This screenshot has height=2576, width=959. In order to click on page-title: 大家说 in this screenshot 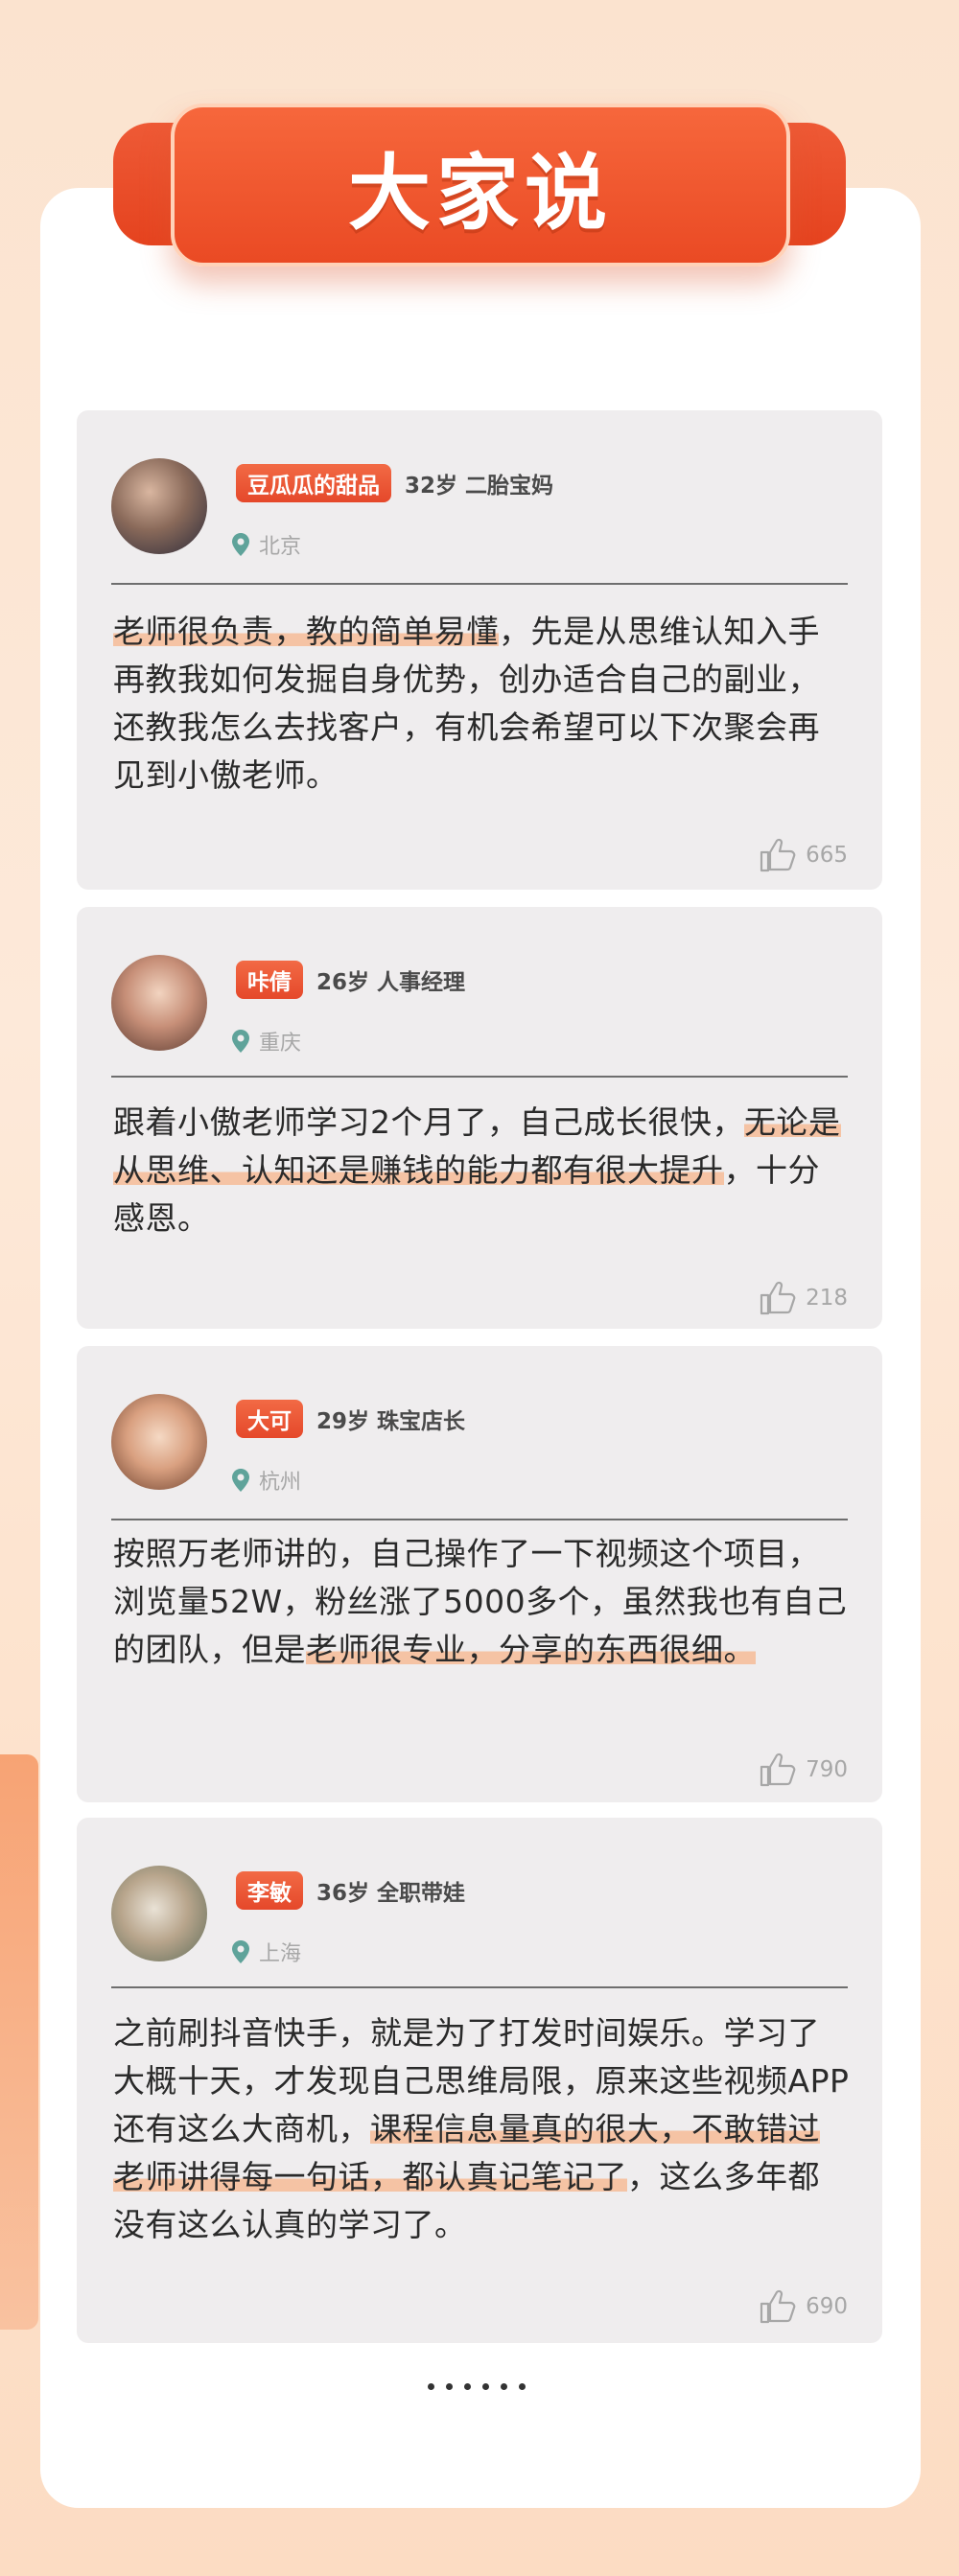, I will do `click(480, 194)`.